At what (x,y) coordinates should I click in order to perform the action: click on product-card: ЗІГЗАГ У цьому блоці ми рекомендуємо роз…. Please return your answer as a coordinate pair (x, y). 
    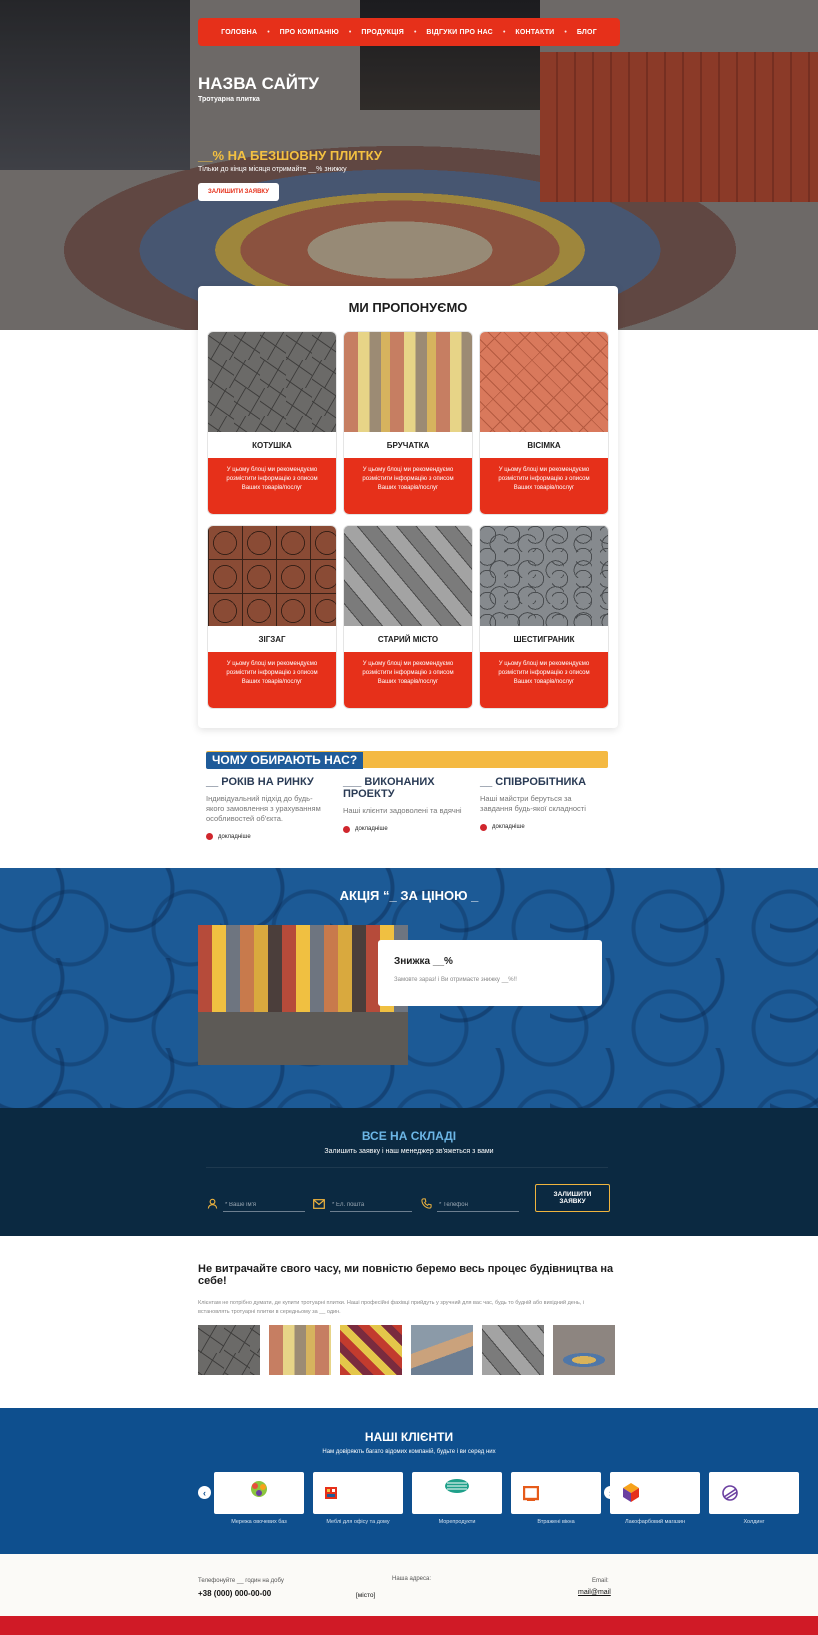
    Looking at the image, I should click on (272, 617).